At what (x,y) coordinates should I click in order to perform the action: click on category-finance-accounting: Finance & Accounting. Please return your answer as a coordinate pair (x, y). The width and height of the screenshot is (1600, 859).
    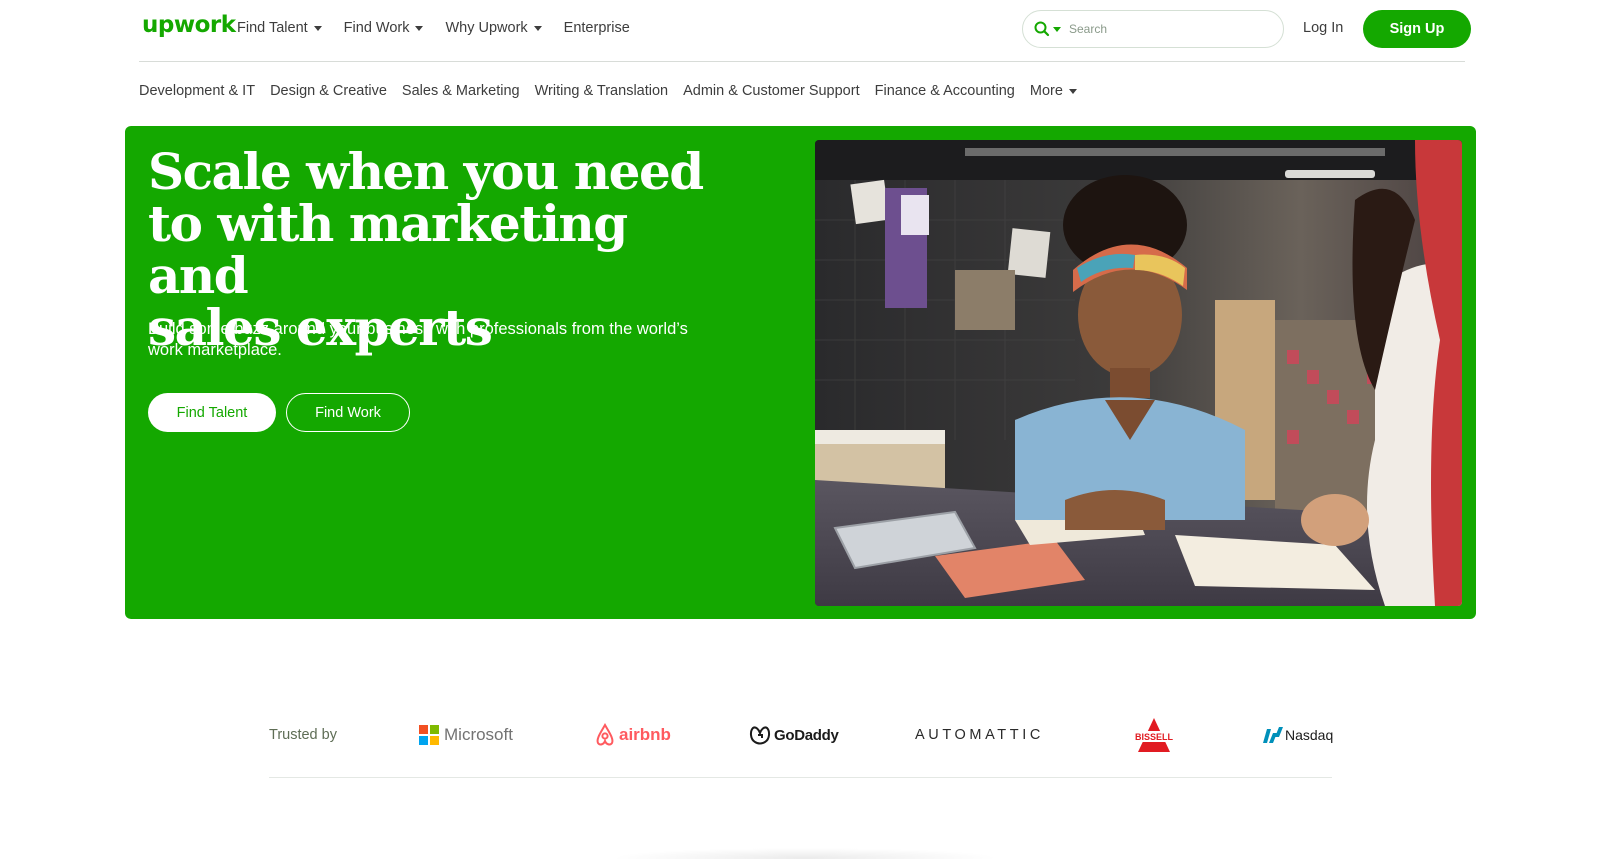
    Looking at the image, I should click on (945, 91).